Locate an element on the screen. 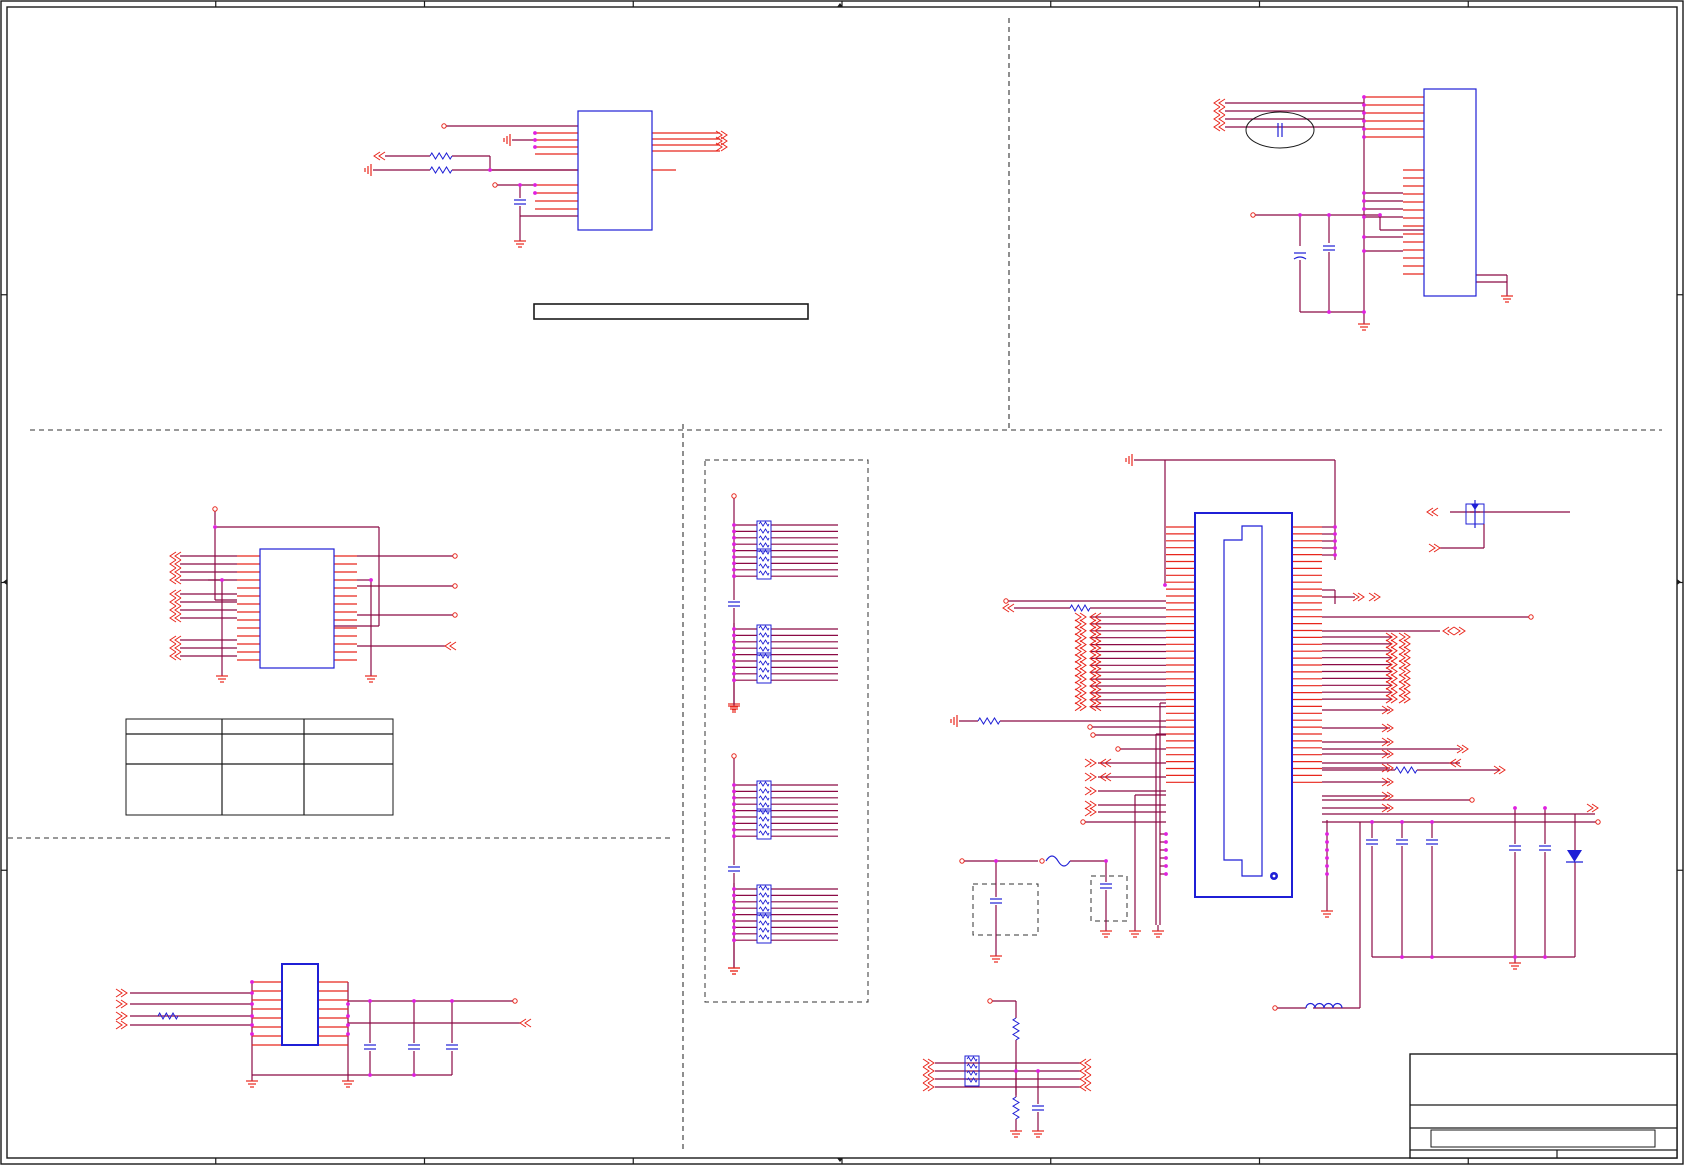  polarized-capacitor-icon is located at coordinates (1300, 256).